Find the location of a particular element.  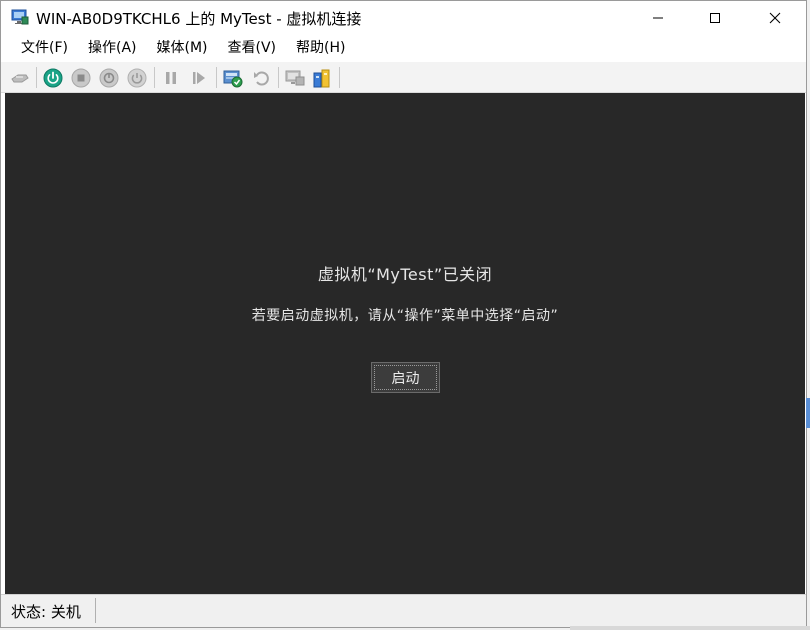

menu-bar: 文件(F) 操作(A) 媒体(M) 查看(V) 帮助(H) is located at coordinates (403, 48).